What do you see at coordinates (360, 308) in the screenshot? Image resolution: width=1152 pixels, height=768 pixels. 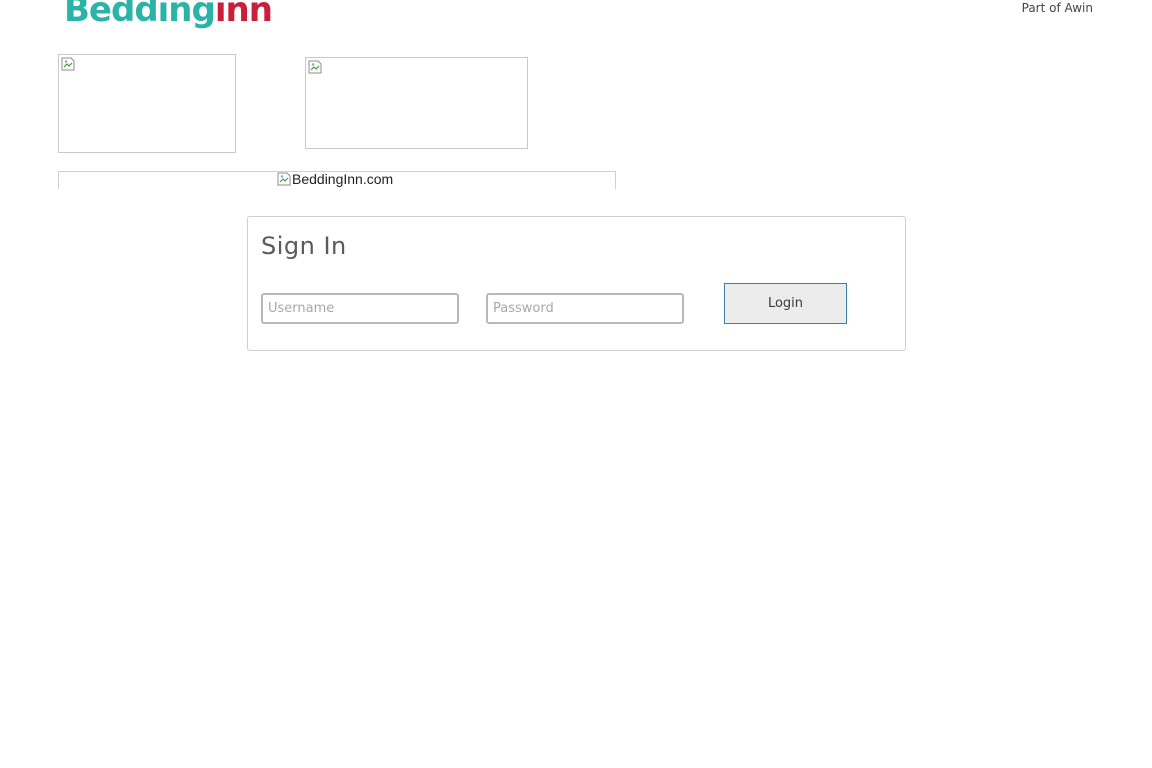 I see `username-input` at bounding box center [360, 308].